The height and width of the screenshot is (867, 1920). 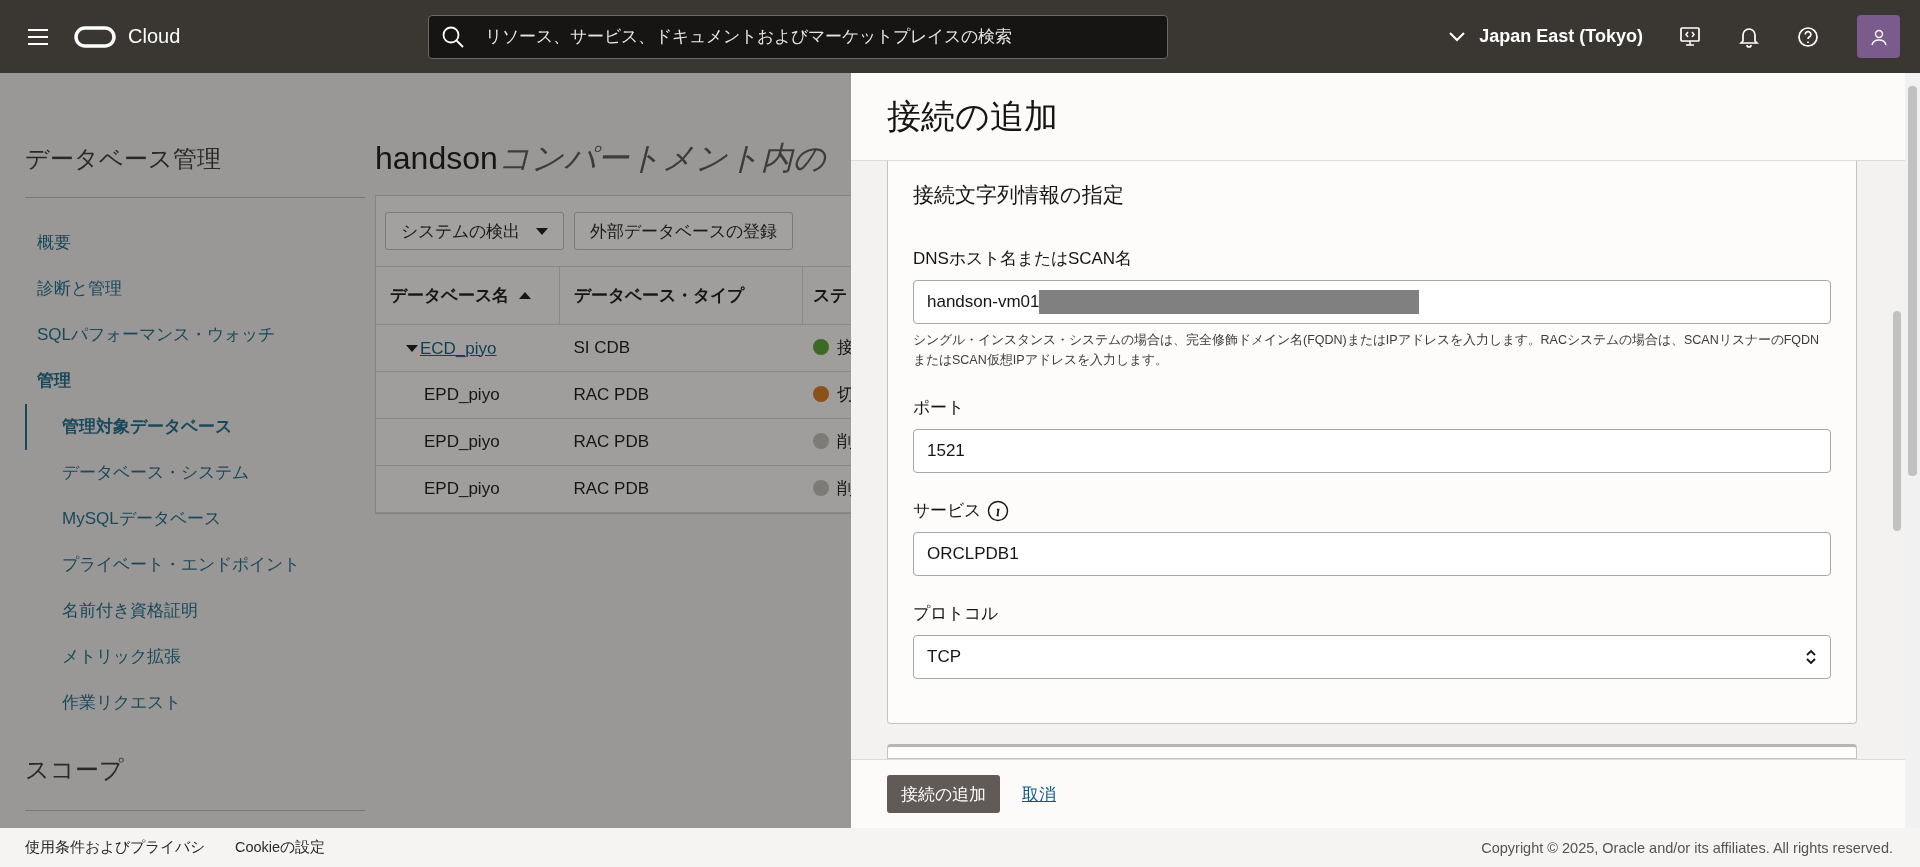 What do you see at coordinates (681, 348) in the screenshot?
I see `table-cell: SI CDB` at bounding box center [681, 348].